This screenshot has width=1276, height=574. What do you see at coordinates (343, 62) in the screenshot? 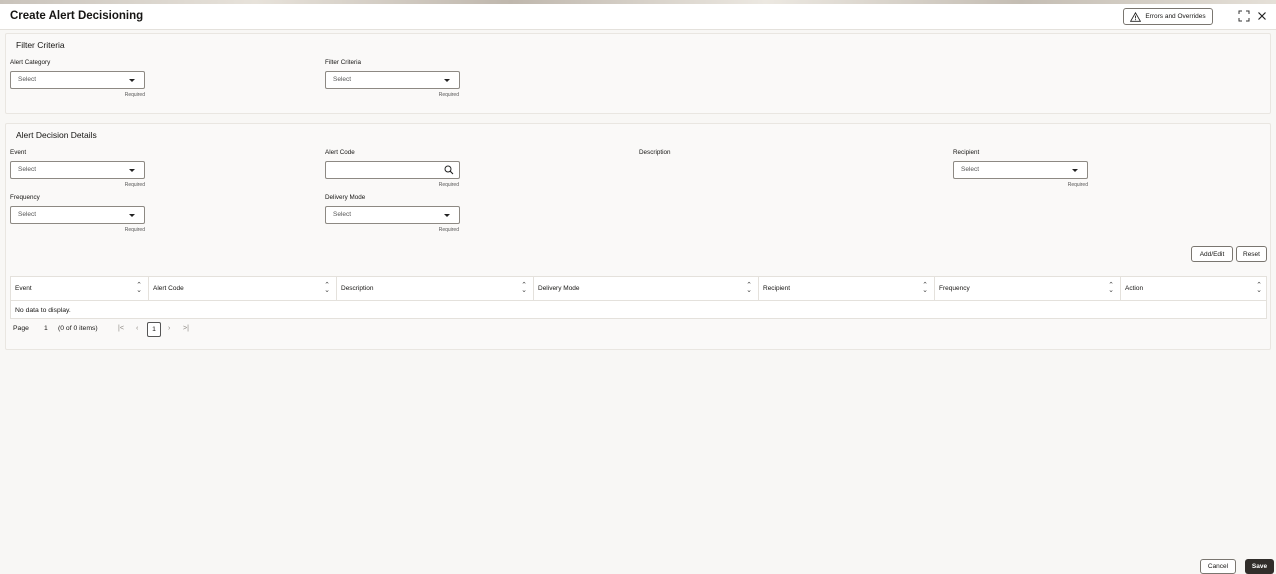
I see `filter-criteria-label: Filter Criteria` at bounding box center [343, 62].